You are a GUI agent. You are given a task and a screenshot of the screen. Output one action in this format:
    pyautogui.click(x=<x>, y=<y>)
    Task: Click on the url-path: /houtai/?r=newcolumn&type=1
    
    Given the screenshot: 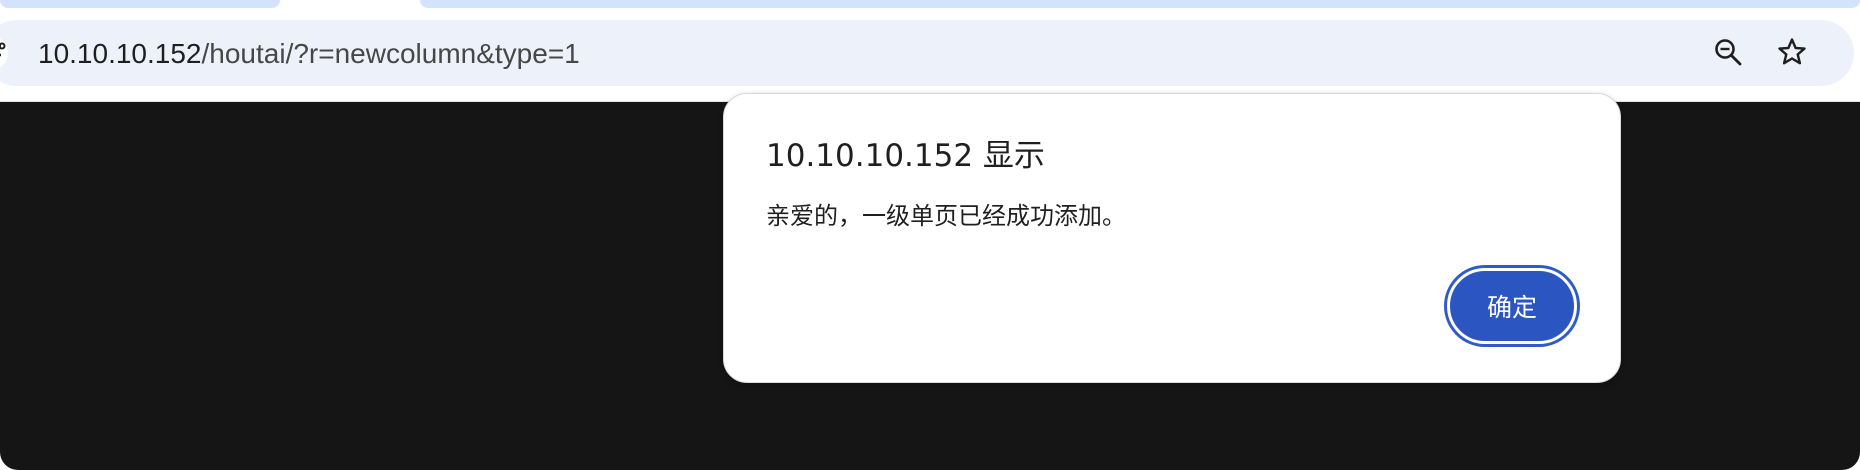 What is the action you would take?
    pyautogui.click(x=390, y=53)
    